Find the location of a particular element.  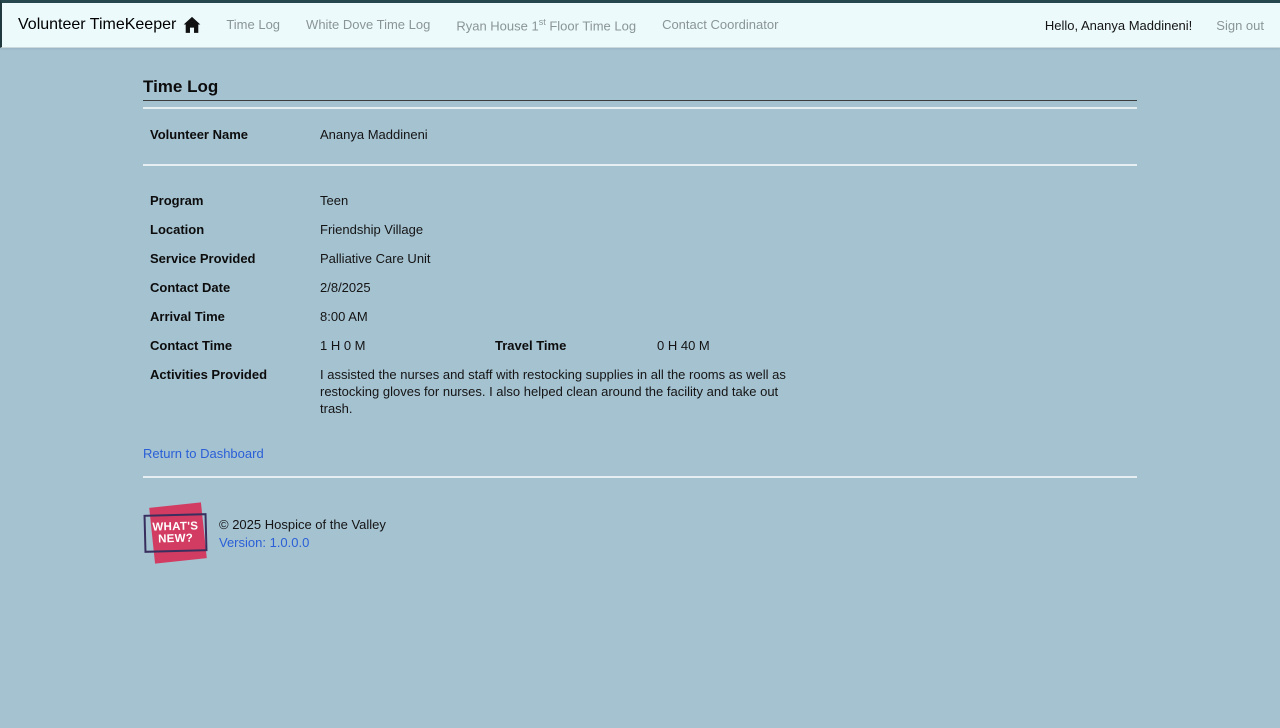

field-label-location: Location is located at coordinates (177, 229).